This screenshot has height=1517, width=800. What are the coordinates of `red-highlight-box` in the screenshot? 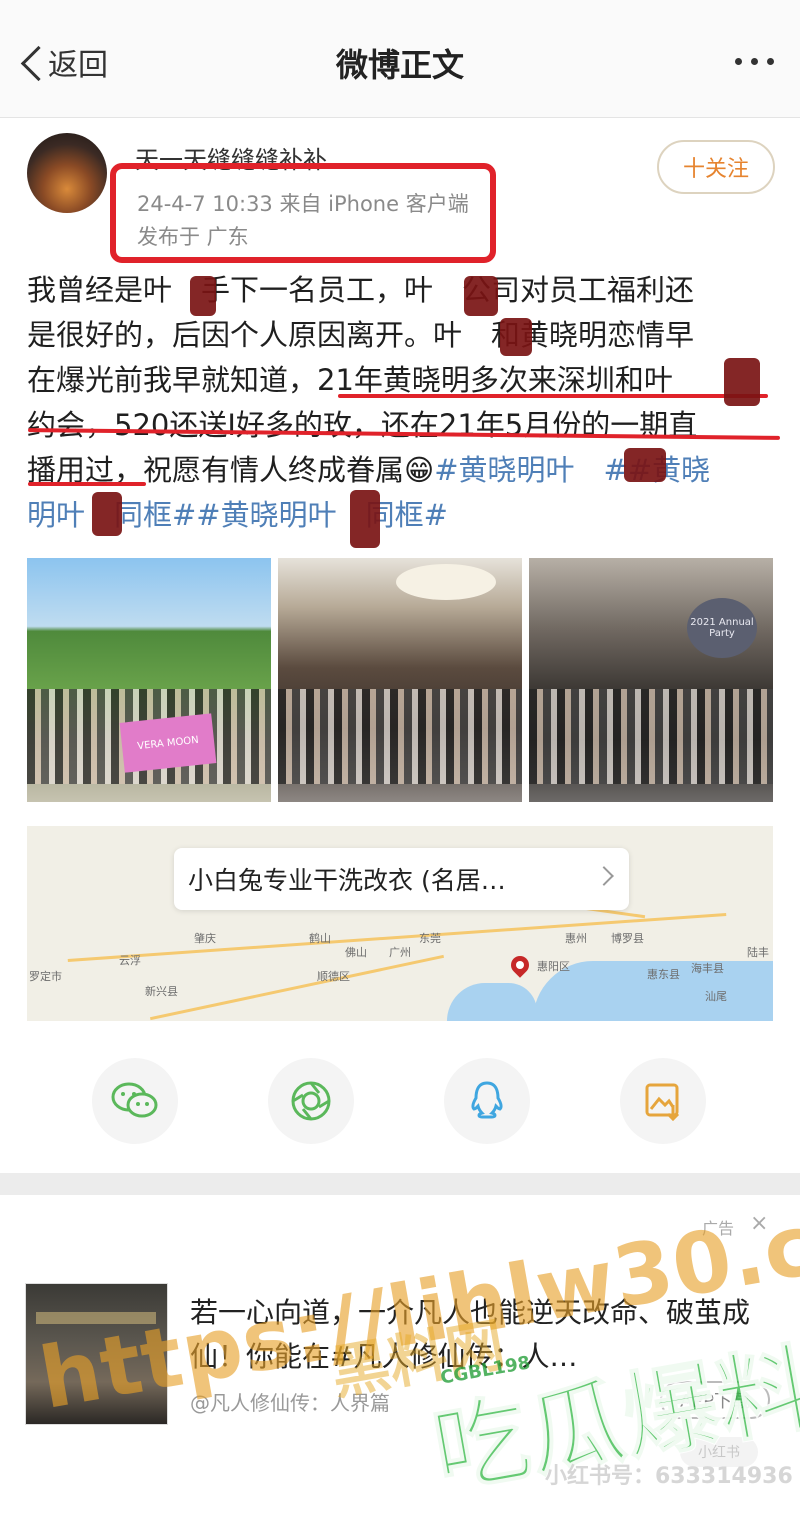 It's located at (303, 213).